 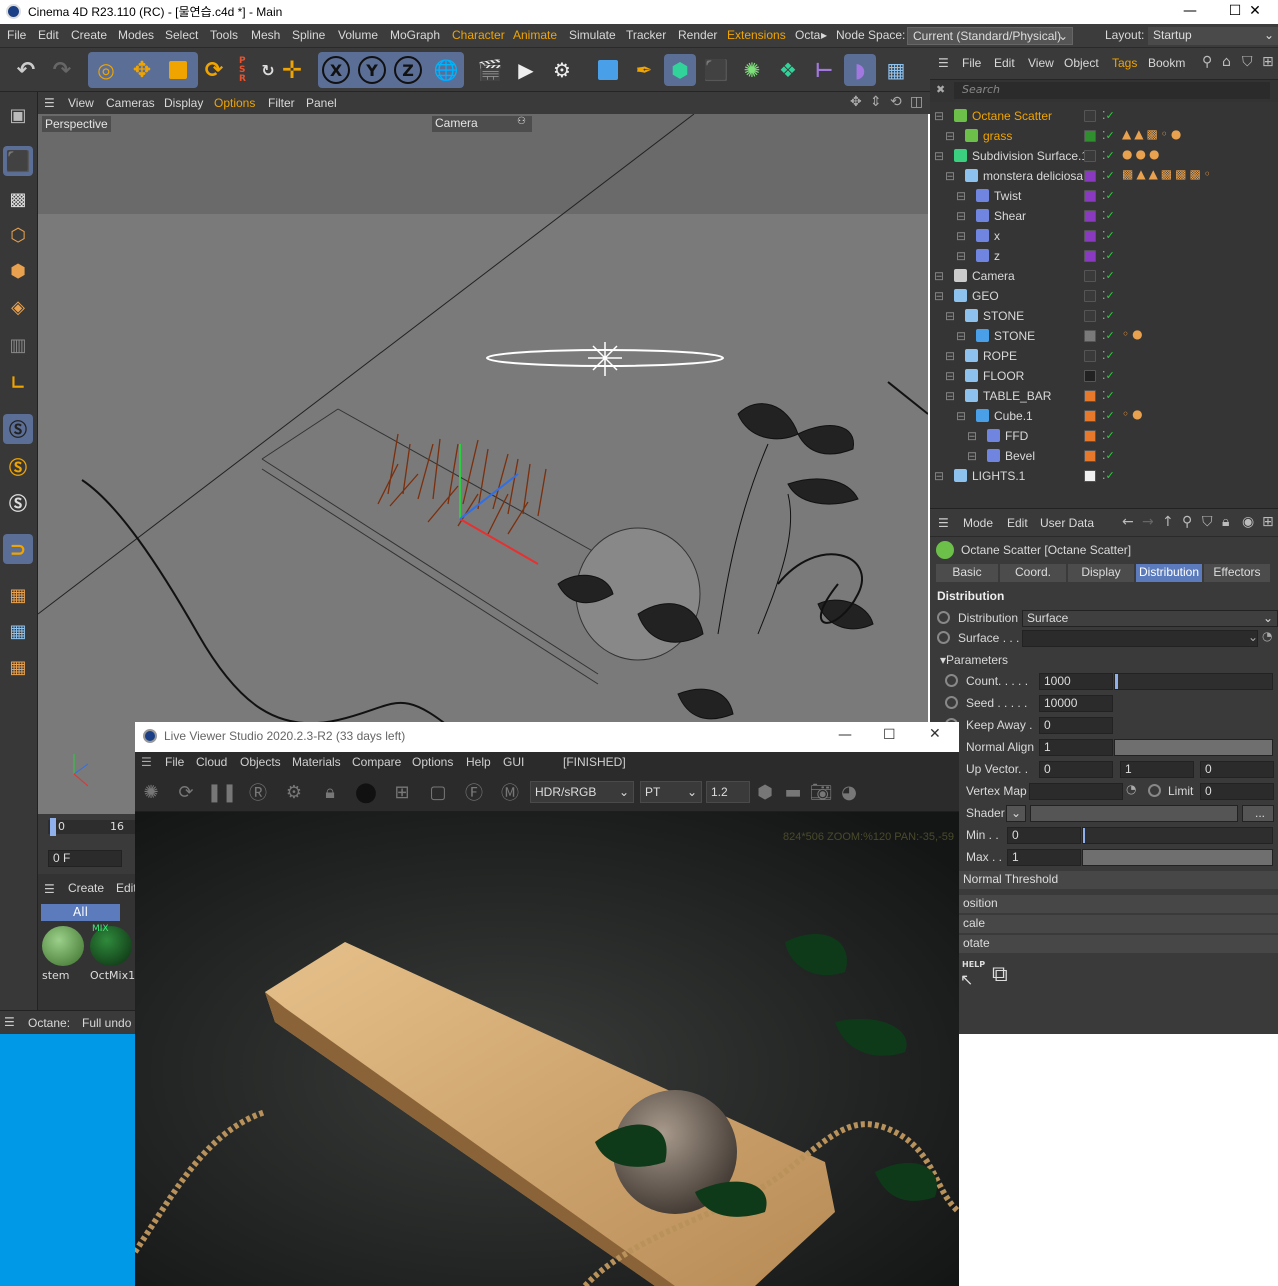 I want to click on am-menu-edit: Edit, so click(x=1017, y=523).